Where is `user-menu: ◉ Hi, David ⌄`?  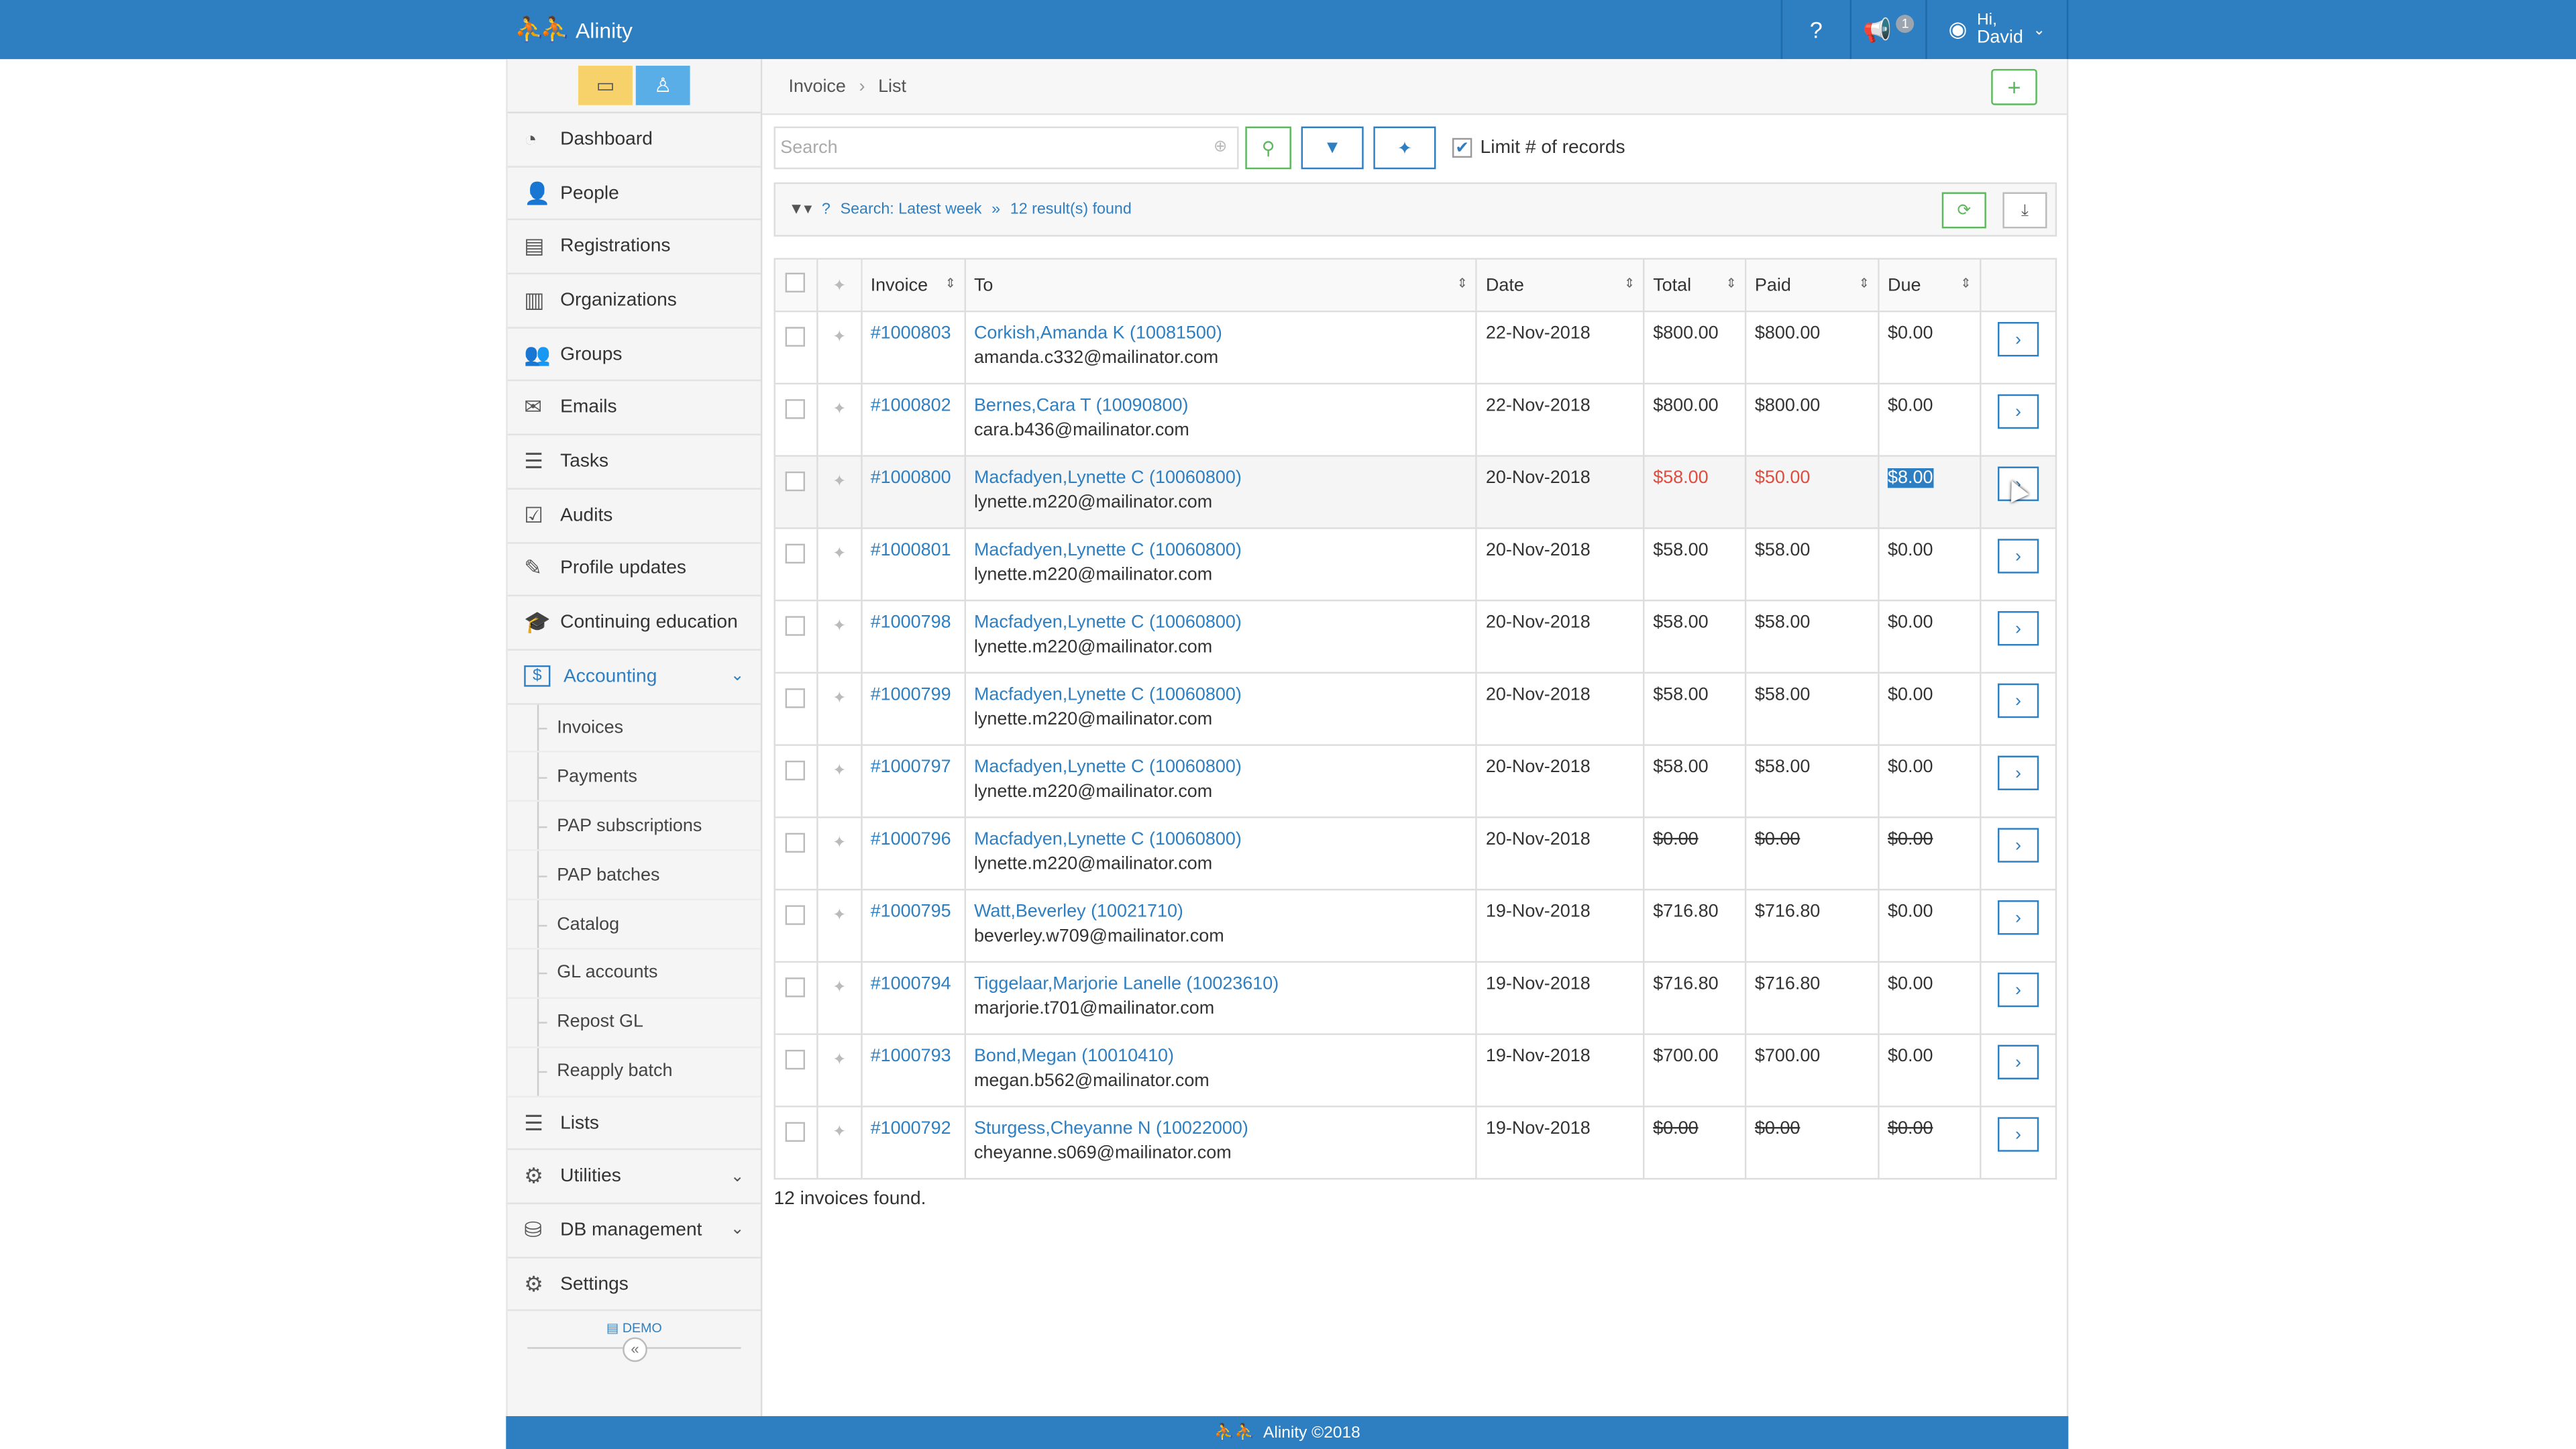
user-menu: ◉ Hi, David ⌄ is located at coordinates (1997, 30).